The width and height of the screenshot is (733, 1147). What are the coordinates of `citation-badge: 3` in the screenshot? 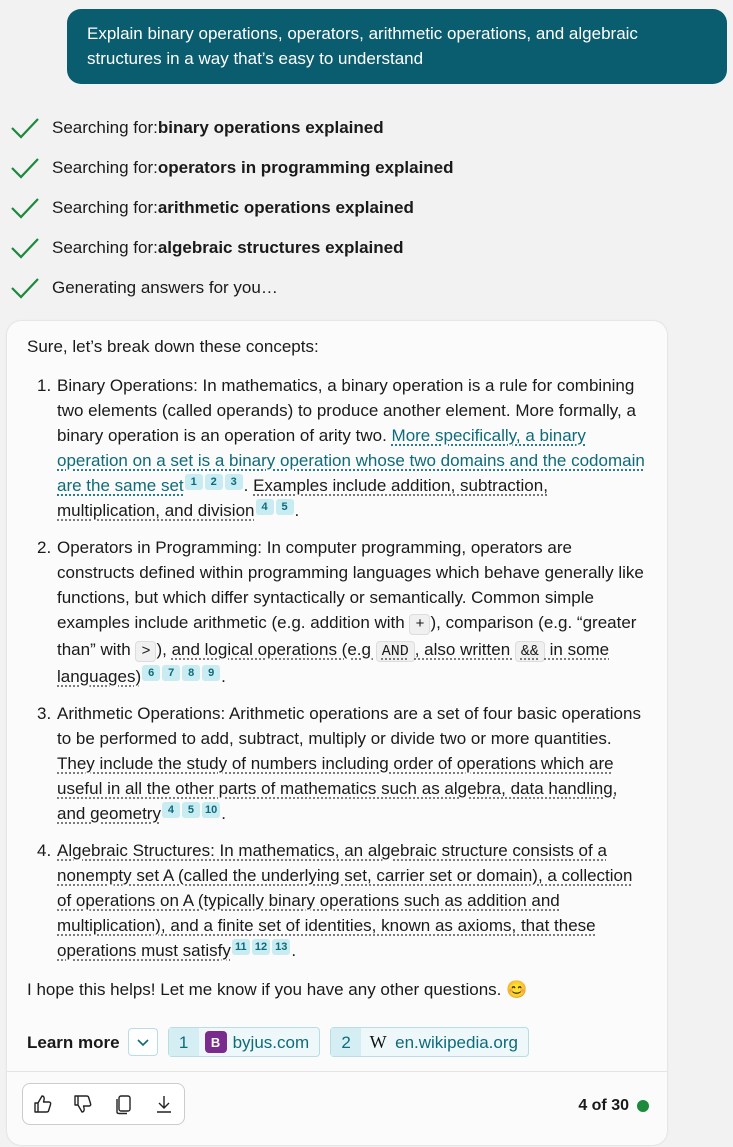 It's located at (233, 482).